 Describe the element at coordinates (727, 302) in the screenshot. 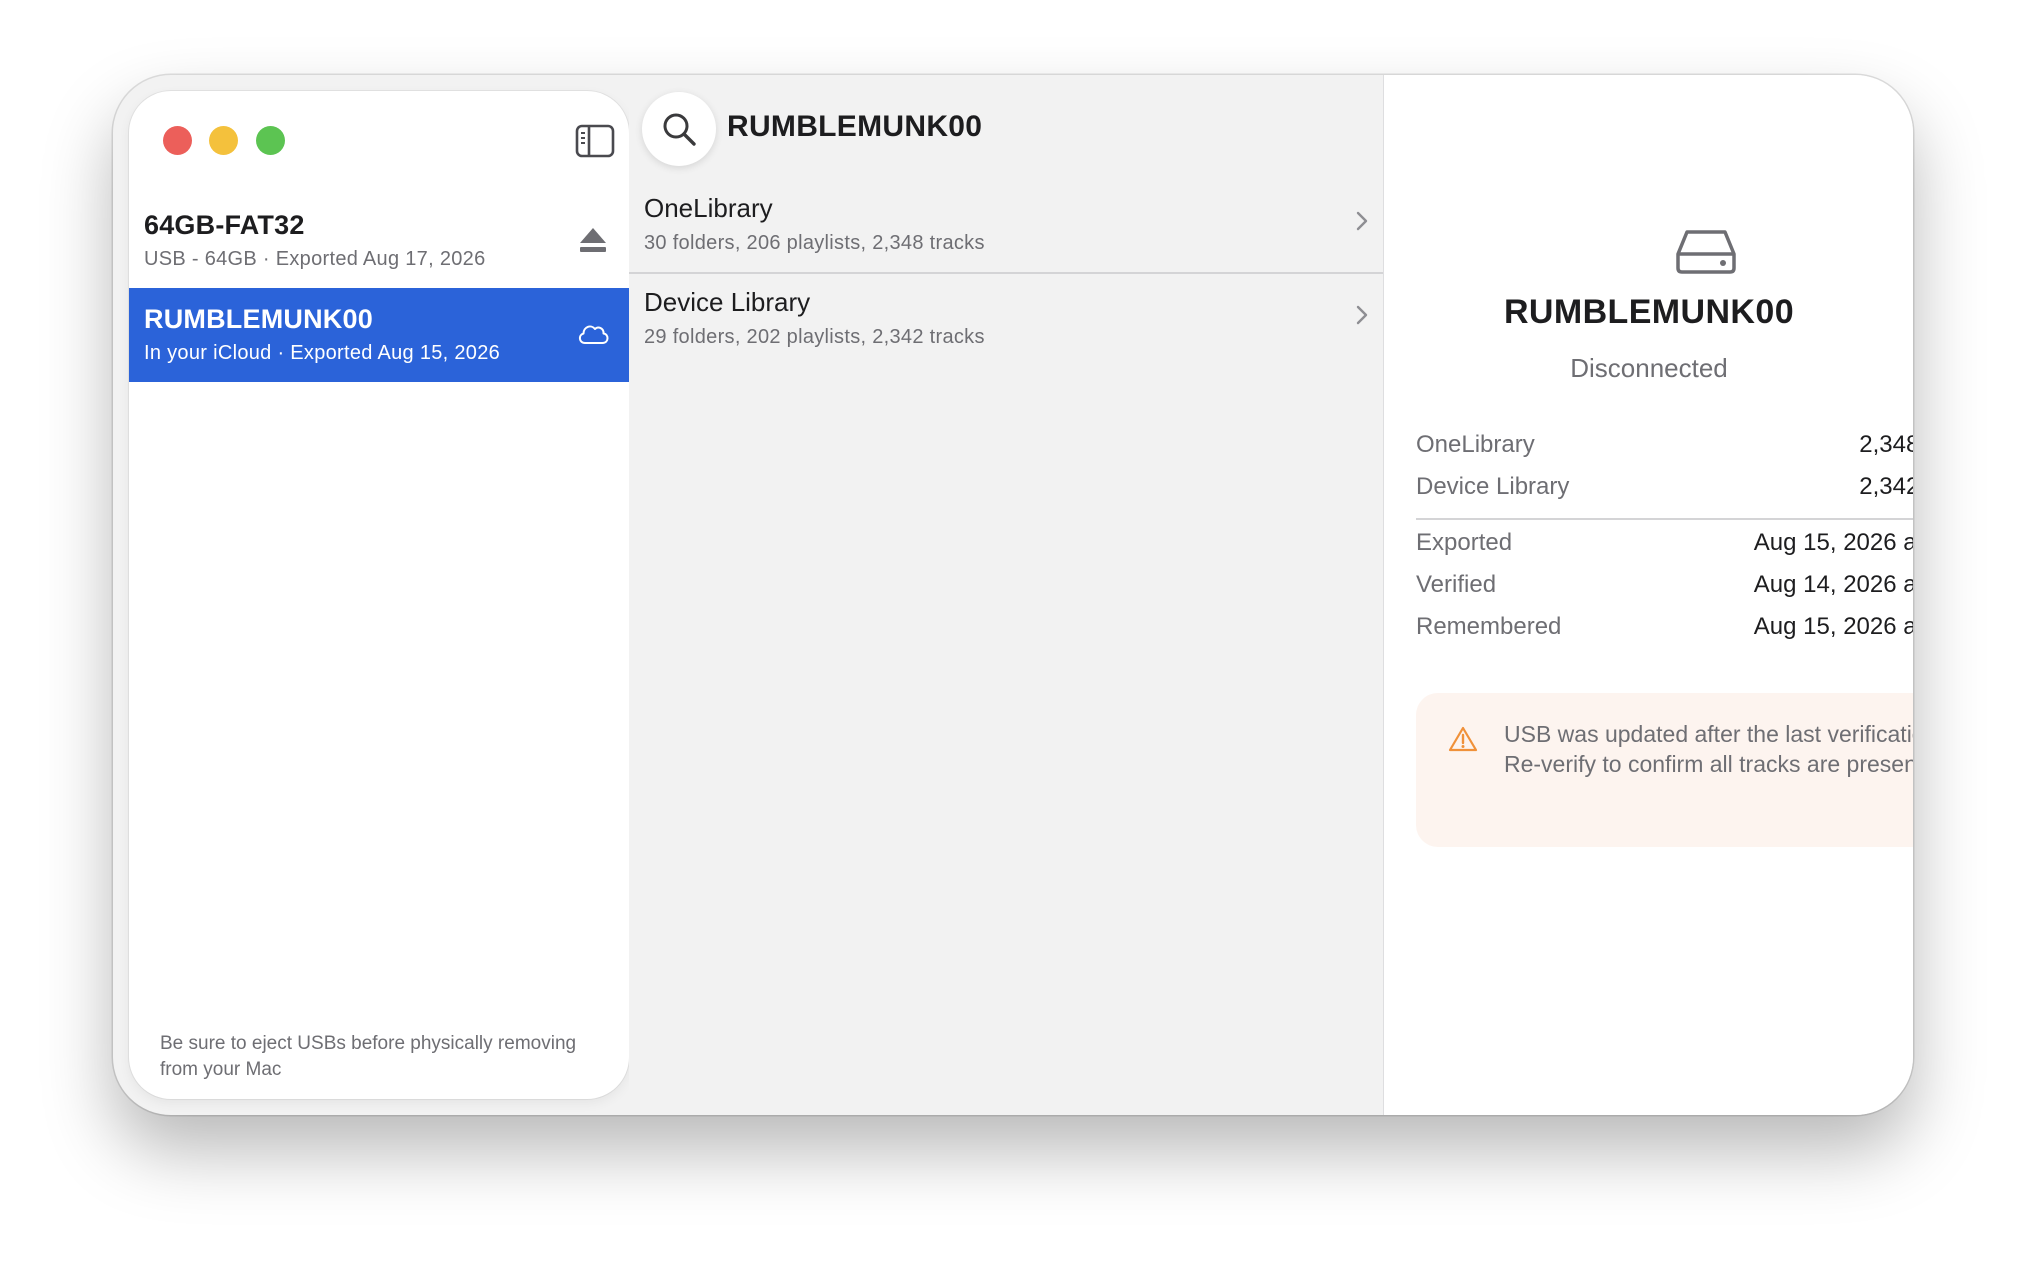

I see `library-name: Device Library` at that location.